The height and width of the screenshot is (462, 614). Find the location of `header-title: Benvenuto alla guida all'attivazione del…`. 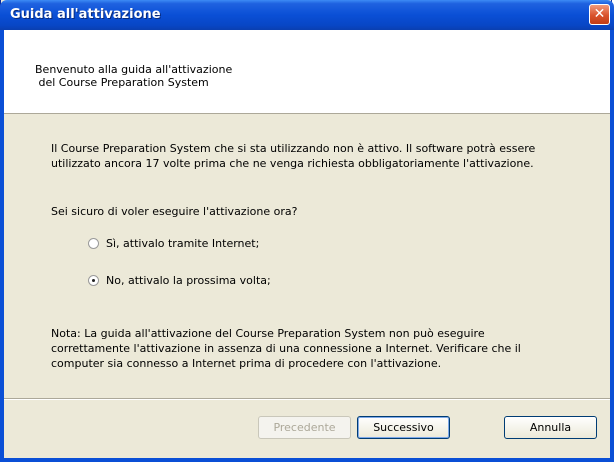

header-title: Benvenuto alla guida all'attivazione del… is located at coordinates (134, 76).